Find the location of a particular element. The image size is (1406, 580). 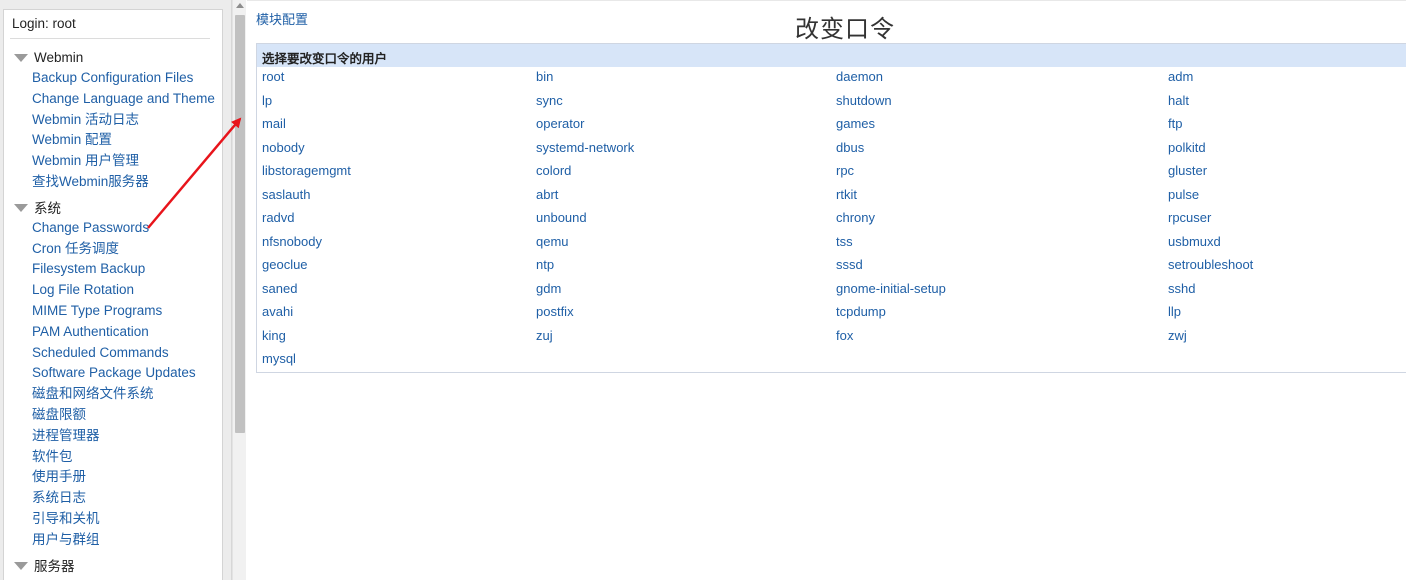

category-system: 系统 is located at coordinates (37, 207).